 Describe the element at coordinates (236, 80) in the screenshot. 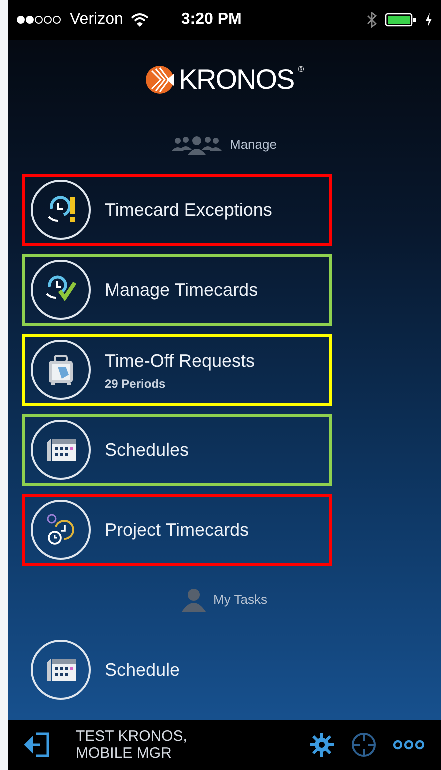

I see `logo-text: KRONOS` at that location.